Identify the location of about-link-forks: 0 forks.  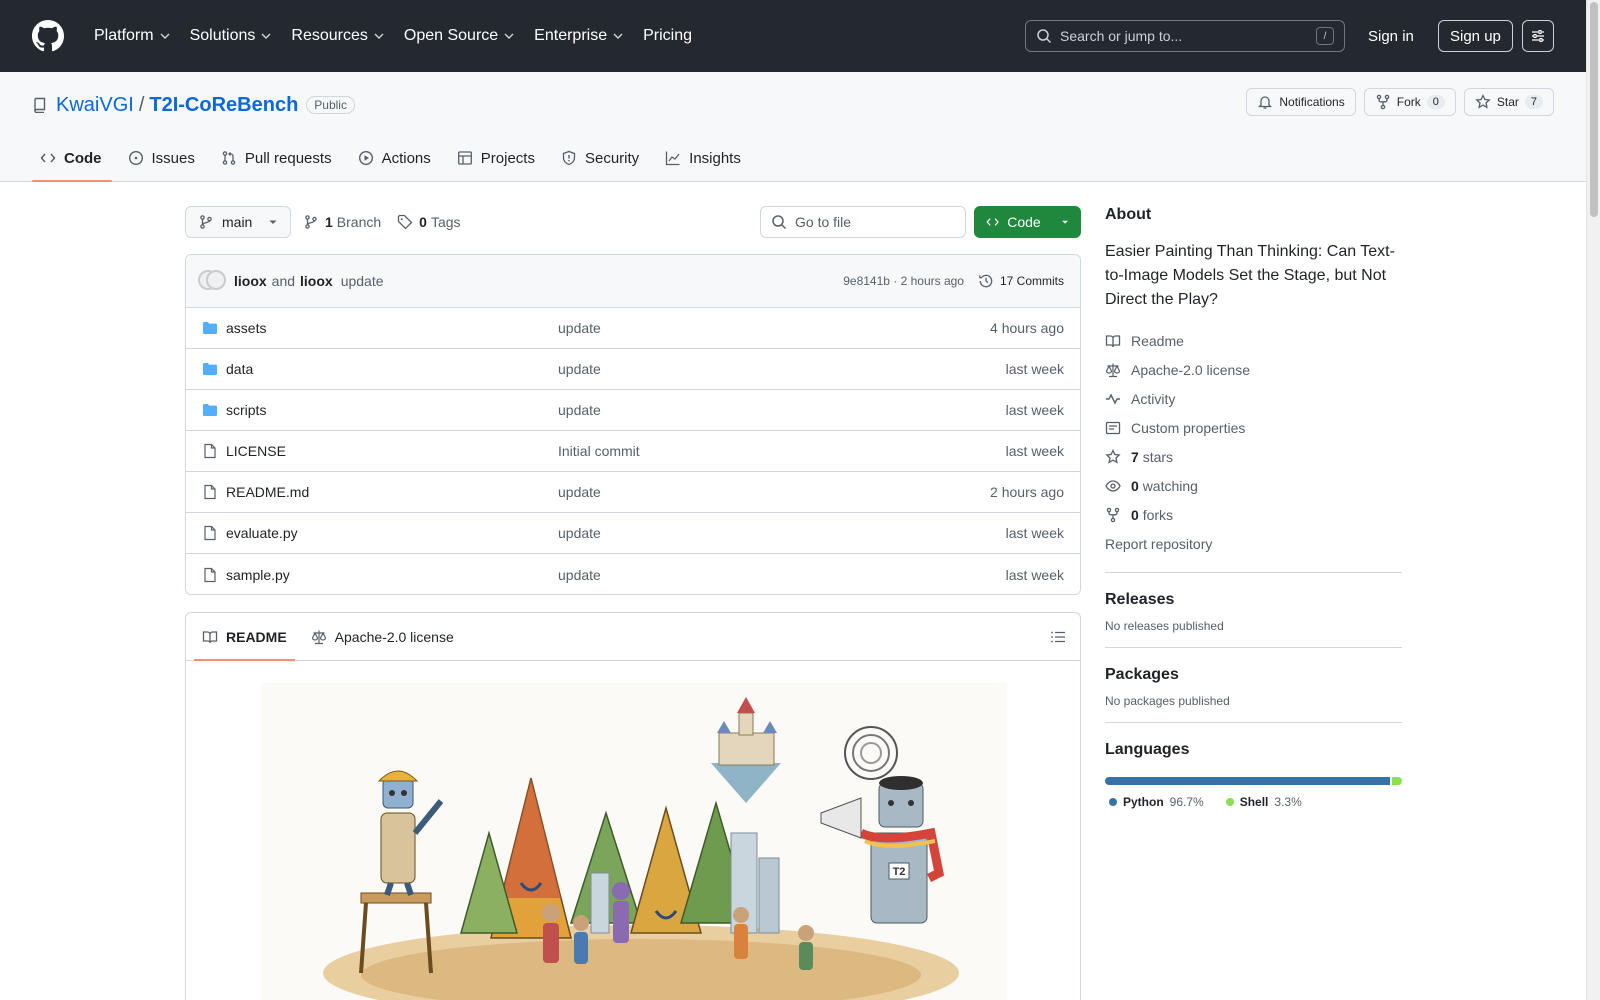
(1253, 514).